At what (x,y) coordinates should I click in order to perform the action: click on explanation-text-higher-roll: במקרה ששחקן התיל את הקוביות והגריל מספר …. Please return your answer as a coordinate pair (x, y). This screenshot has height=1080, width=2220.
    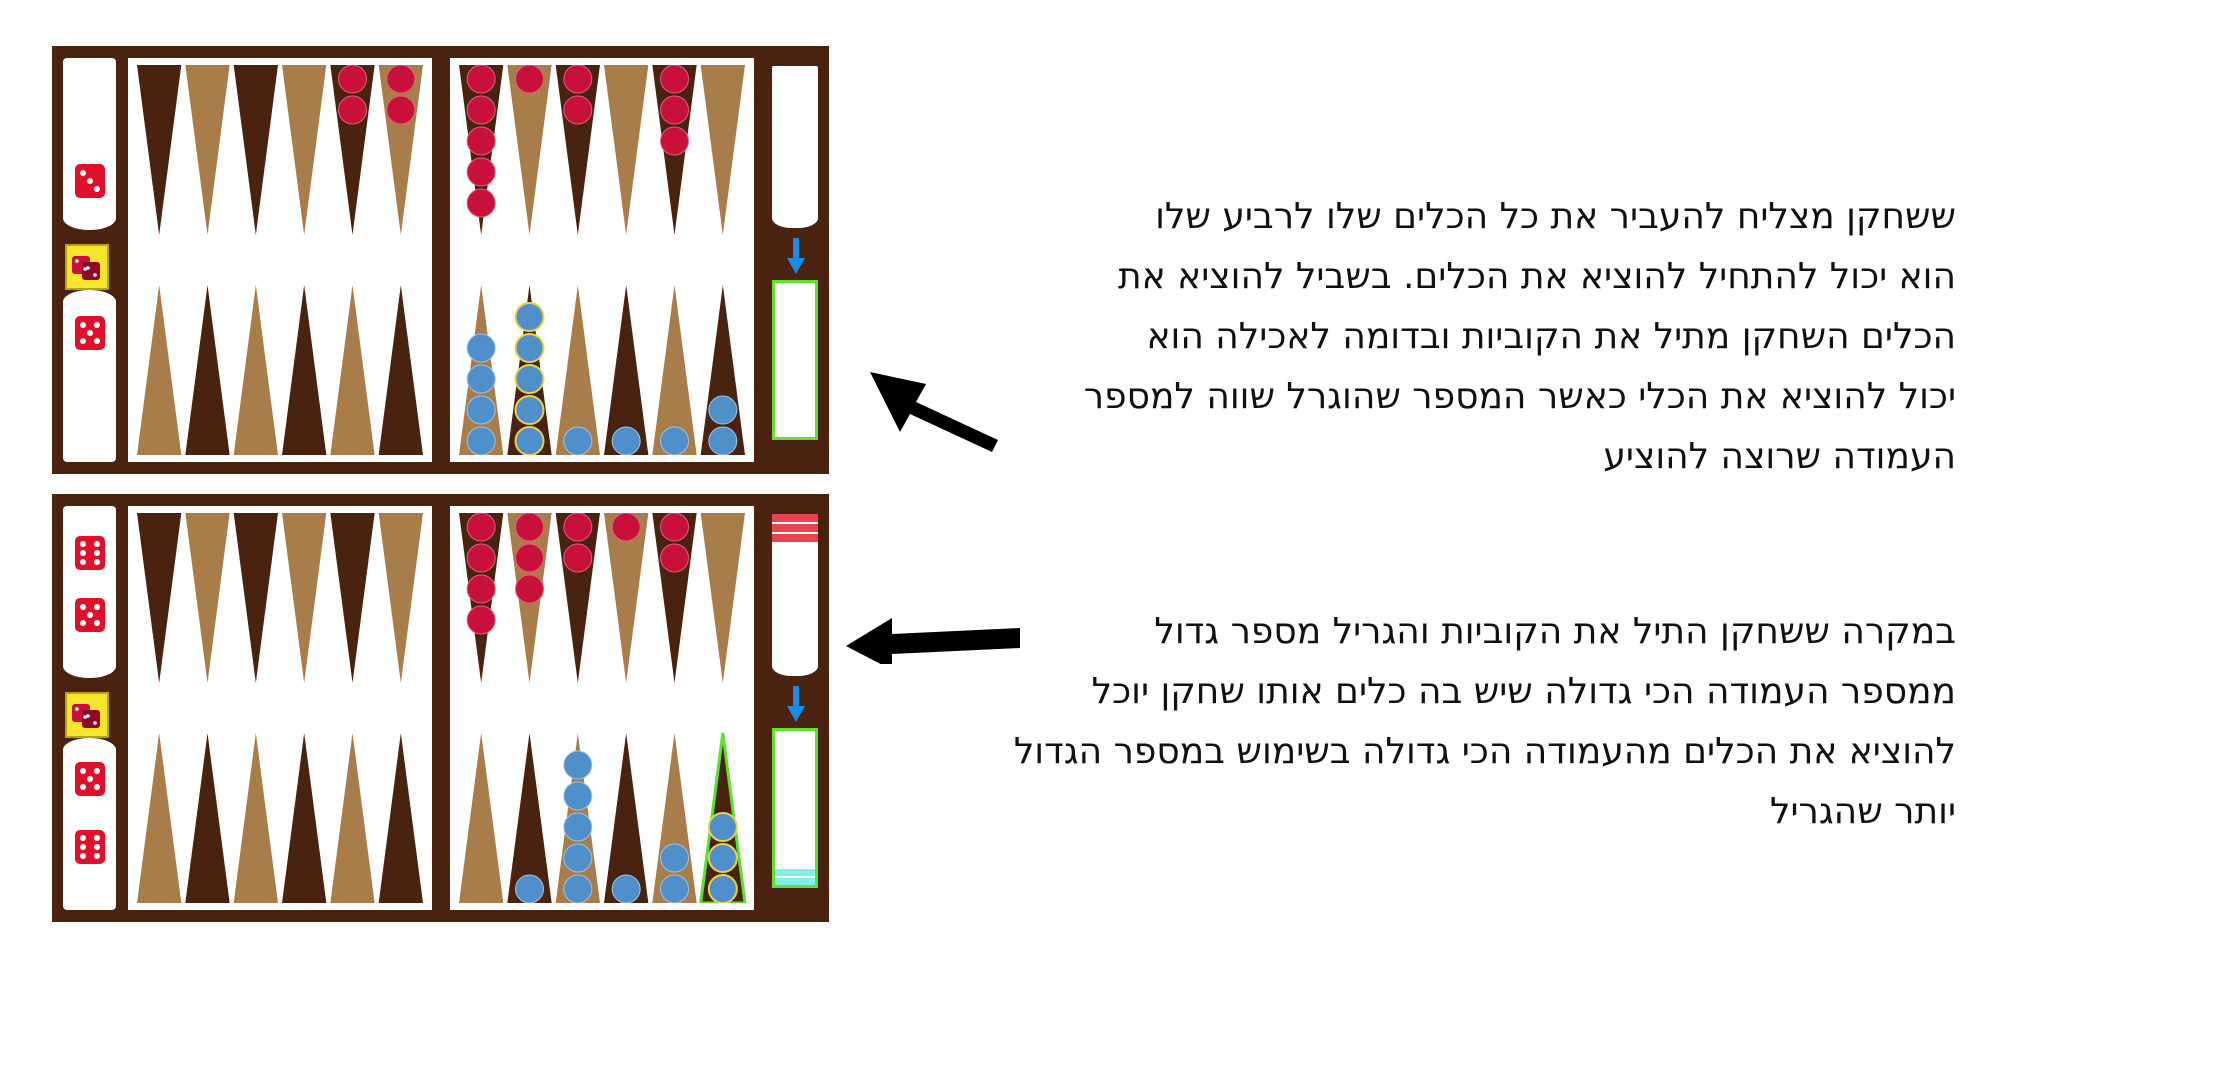
    Looking at the image, I should click on (1484, 721).